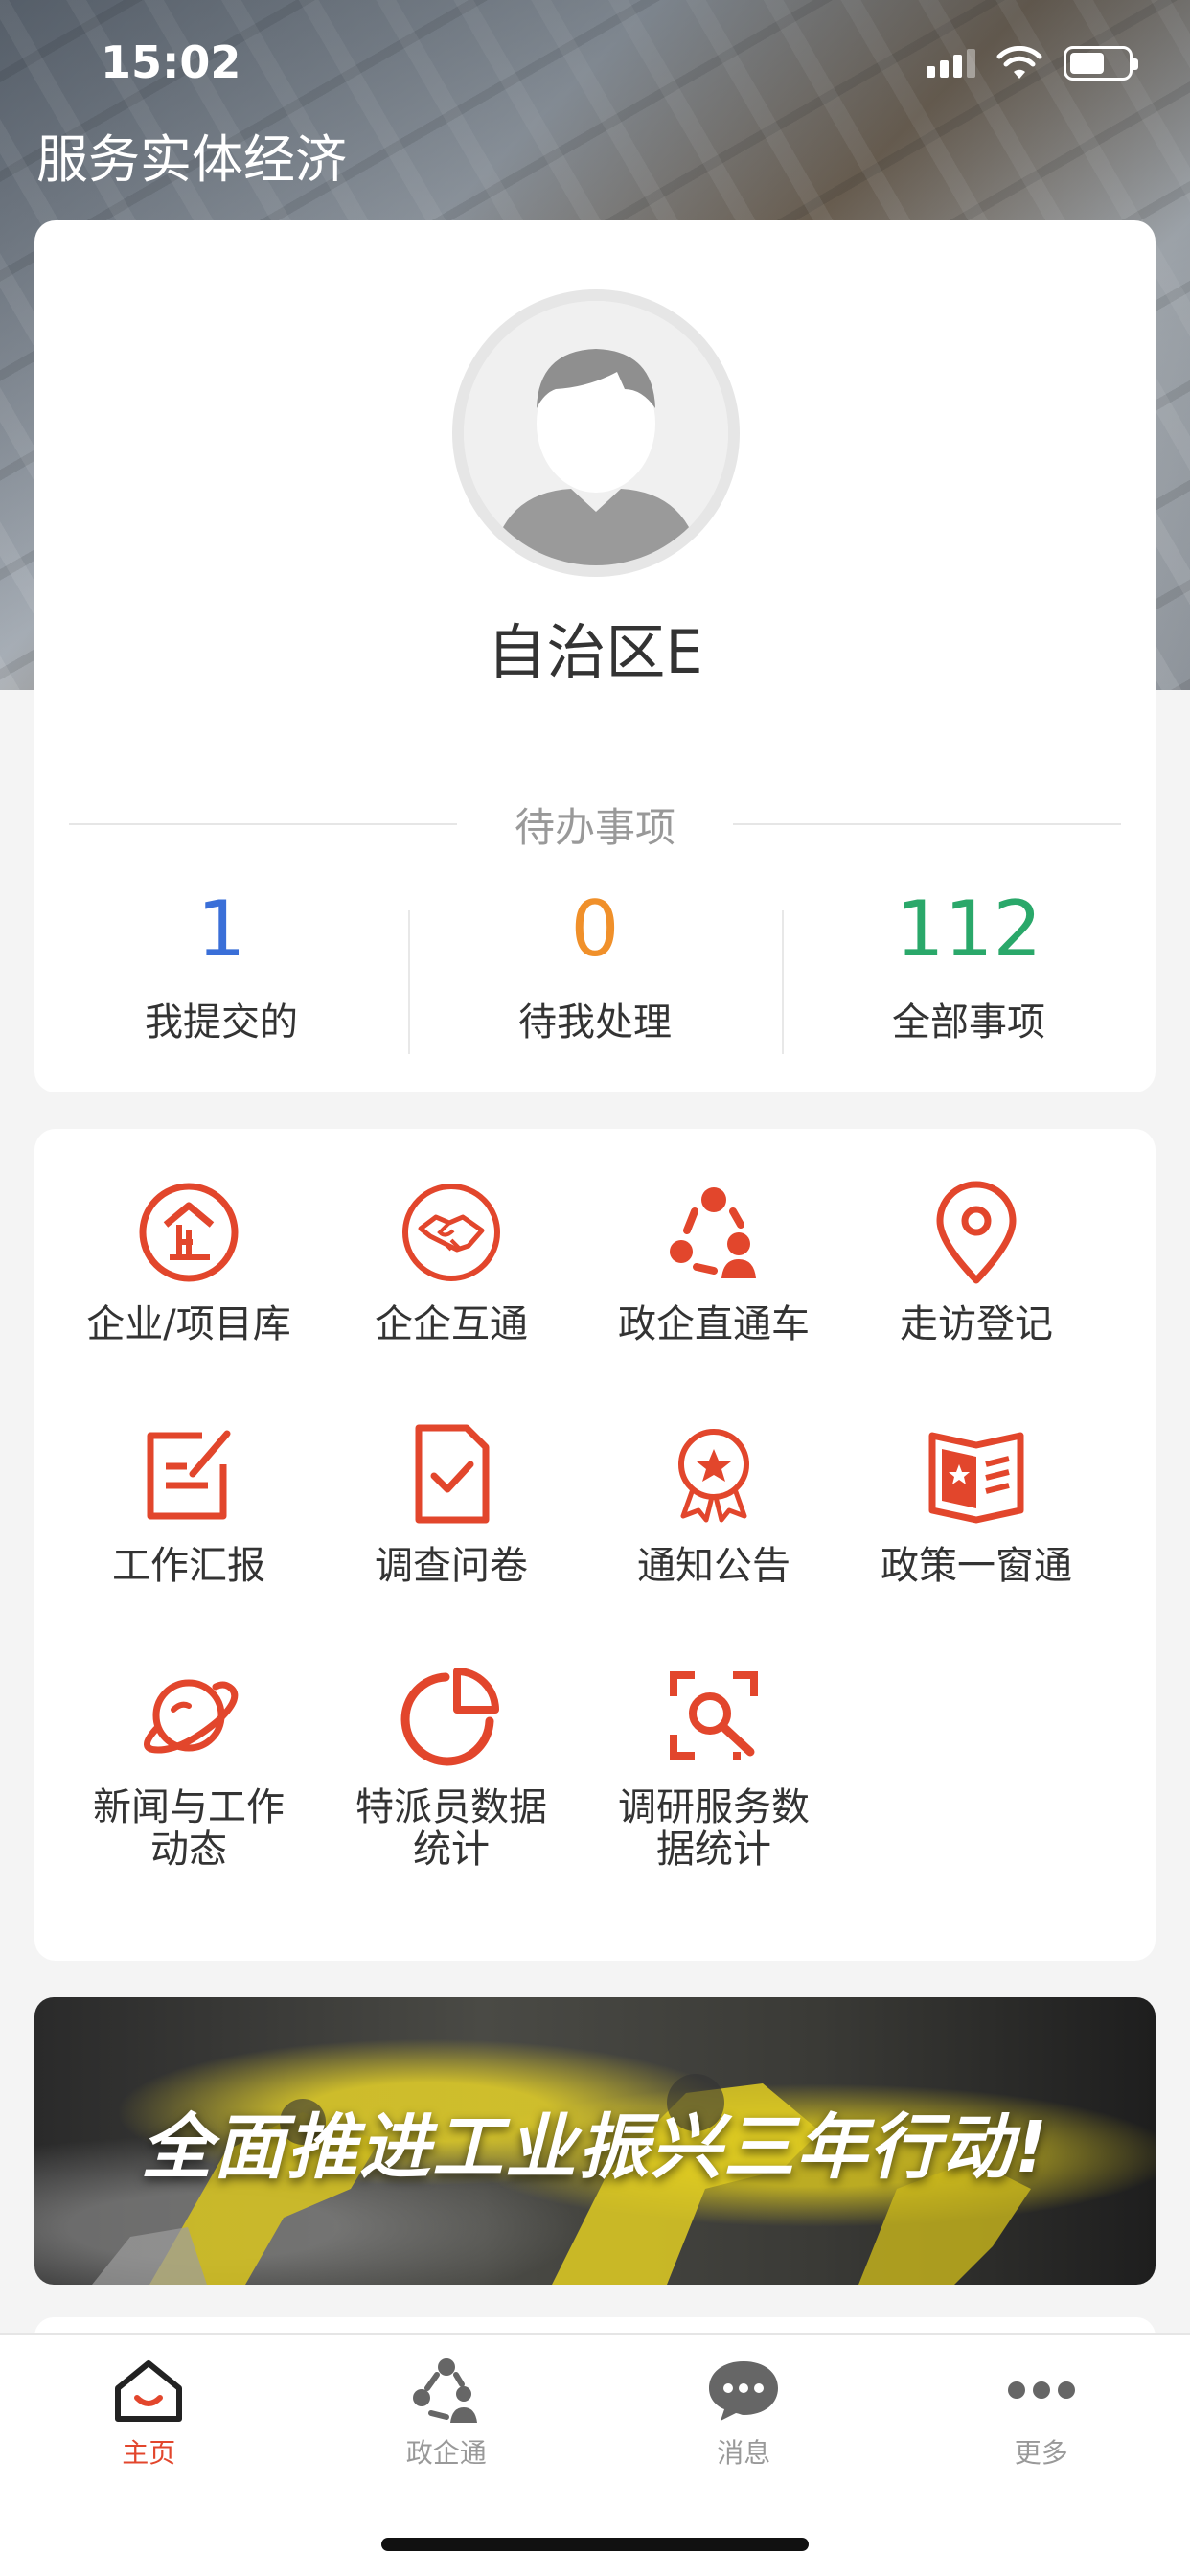 This screenshot has height=2576, width=1190. I want to click on chat-icon, so click(744, 2391).